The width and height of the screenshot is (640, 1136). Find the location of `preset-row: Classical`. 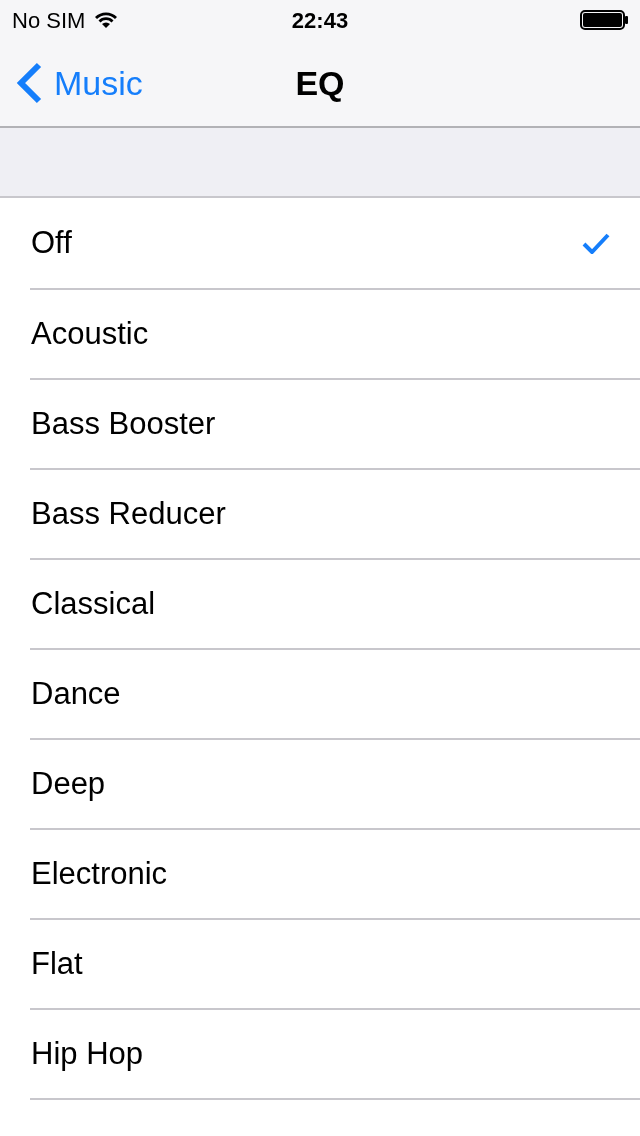

preset-row: Classical is located at coordinates (335, 603).